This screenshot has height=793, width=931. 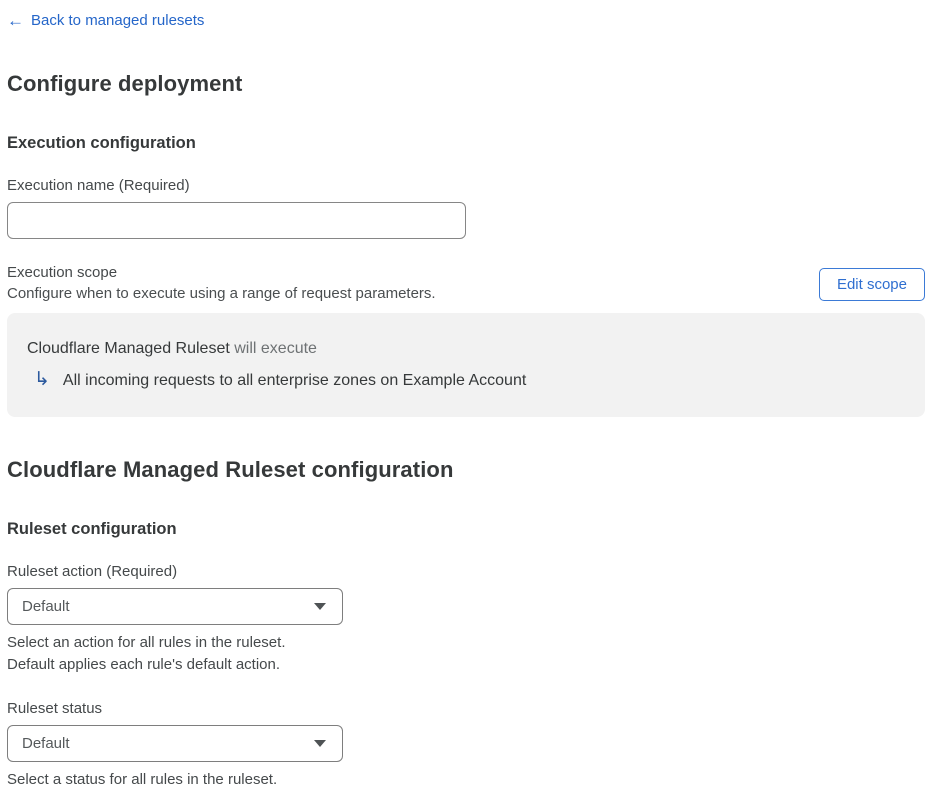 I want to click on ruleset-status-select: Default, so click(x=175, y=743).